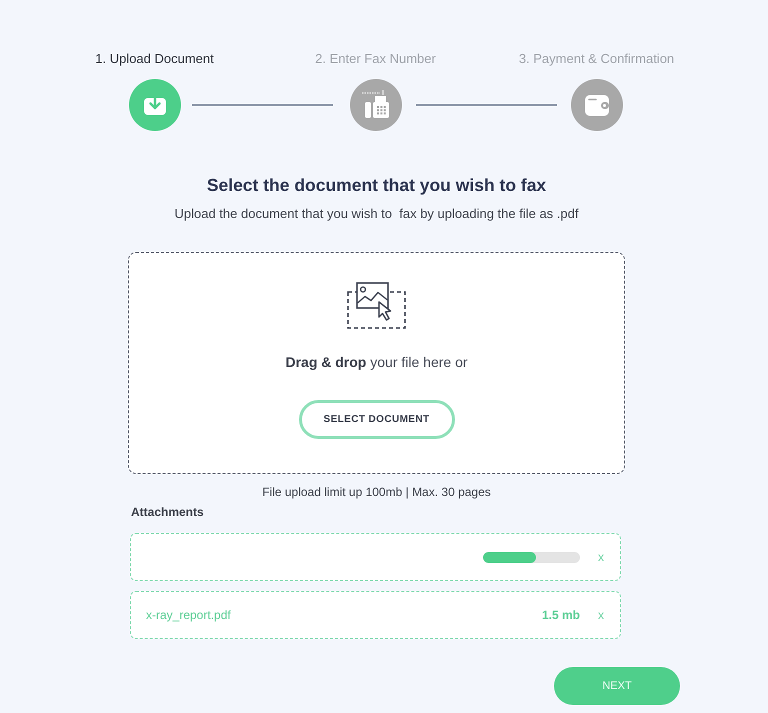 Image resolution: width=768 pixels, height=713 pixels. I want to click on subtitle-text: Upload the document that you wish to fax by uploading the file as .pdf, so click(376, 214).